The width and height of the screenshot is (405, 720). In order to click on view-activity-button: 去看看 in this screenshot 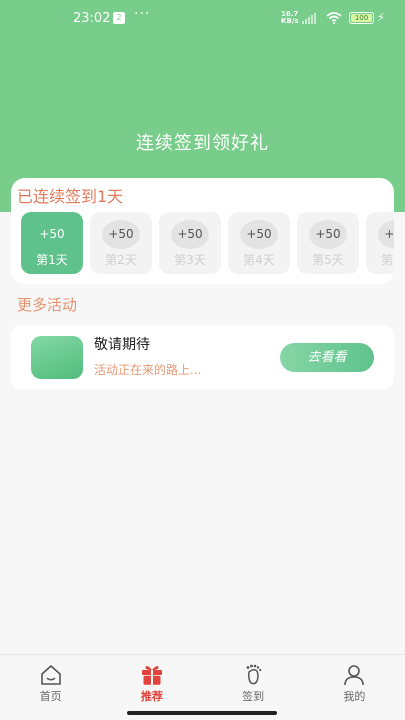, I will do `click(327, 357)`.